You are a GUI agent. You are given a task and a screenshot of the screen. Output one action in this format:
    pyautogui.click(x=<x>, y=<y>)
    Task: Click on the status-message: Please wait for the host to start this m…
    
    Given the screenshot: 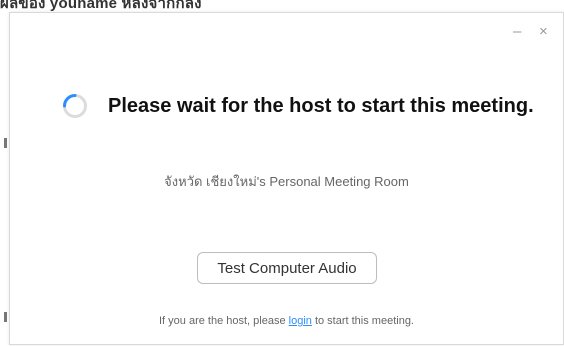 What is the action you would take?
    pyautogui.click(x=321, y=105)
    